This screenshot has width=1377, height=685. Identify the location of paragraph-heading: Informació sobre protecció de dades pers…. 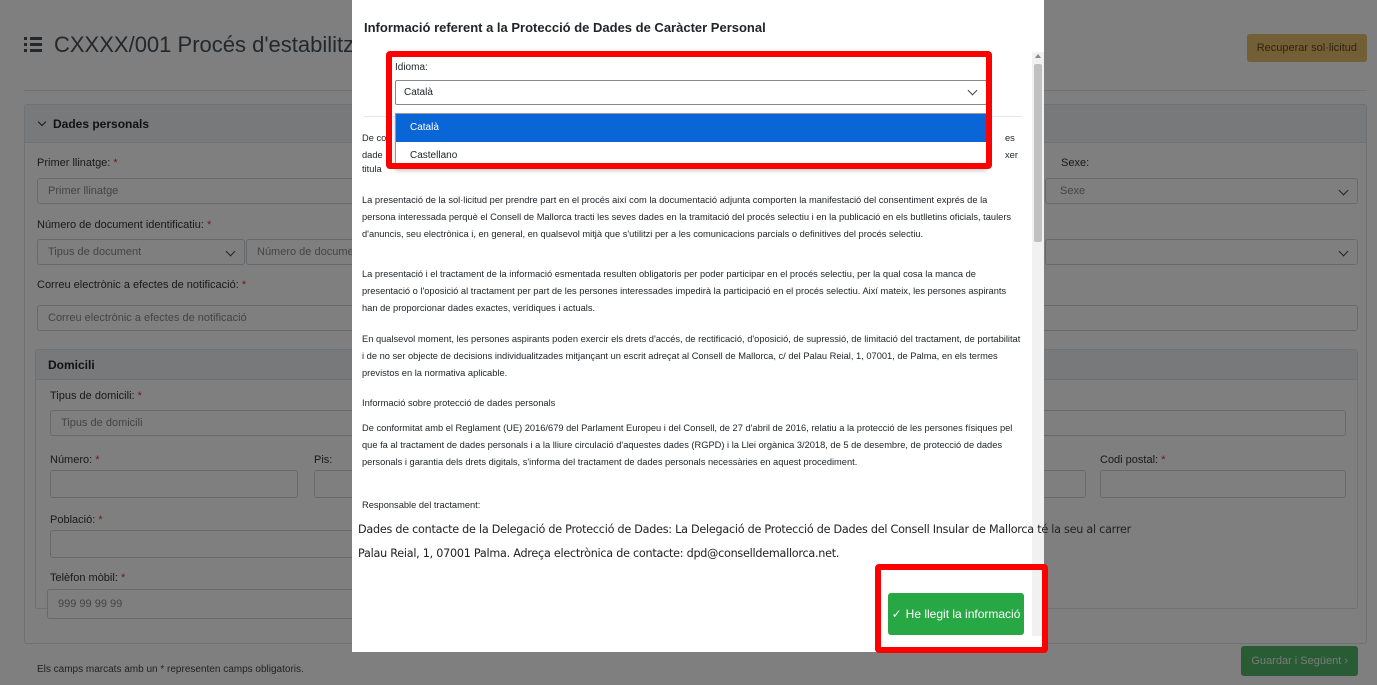
(459, 403).